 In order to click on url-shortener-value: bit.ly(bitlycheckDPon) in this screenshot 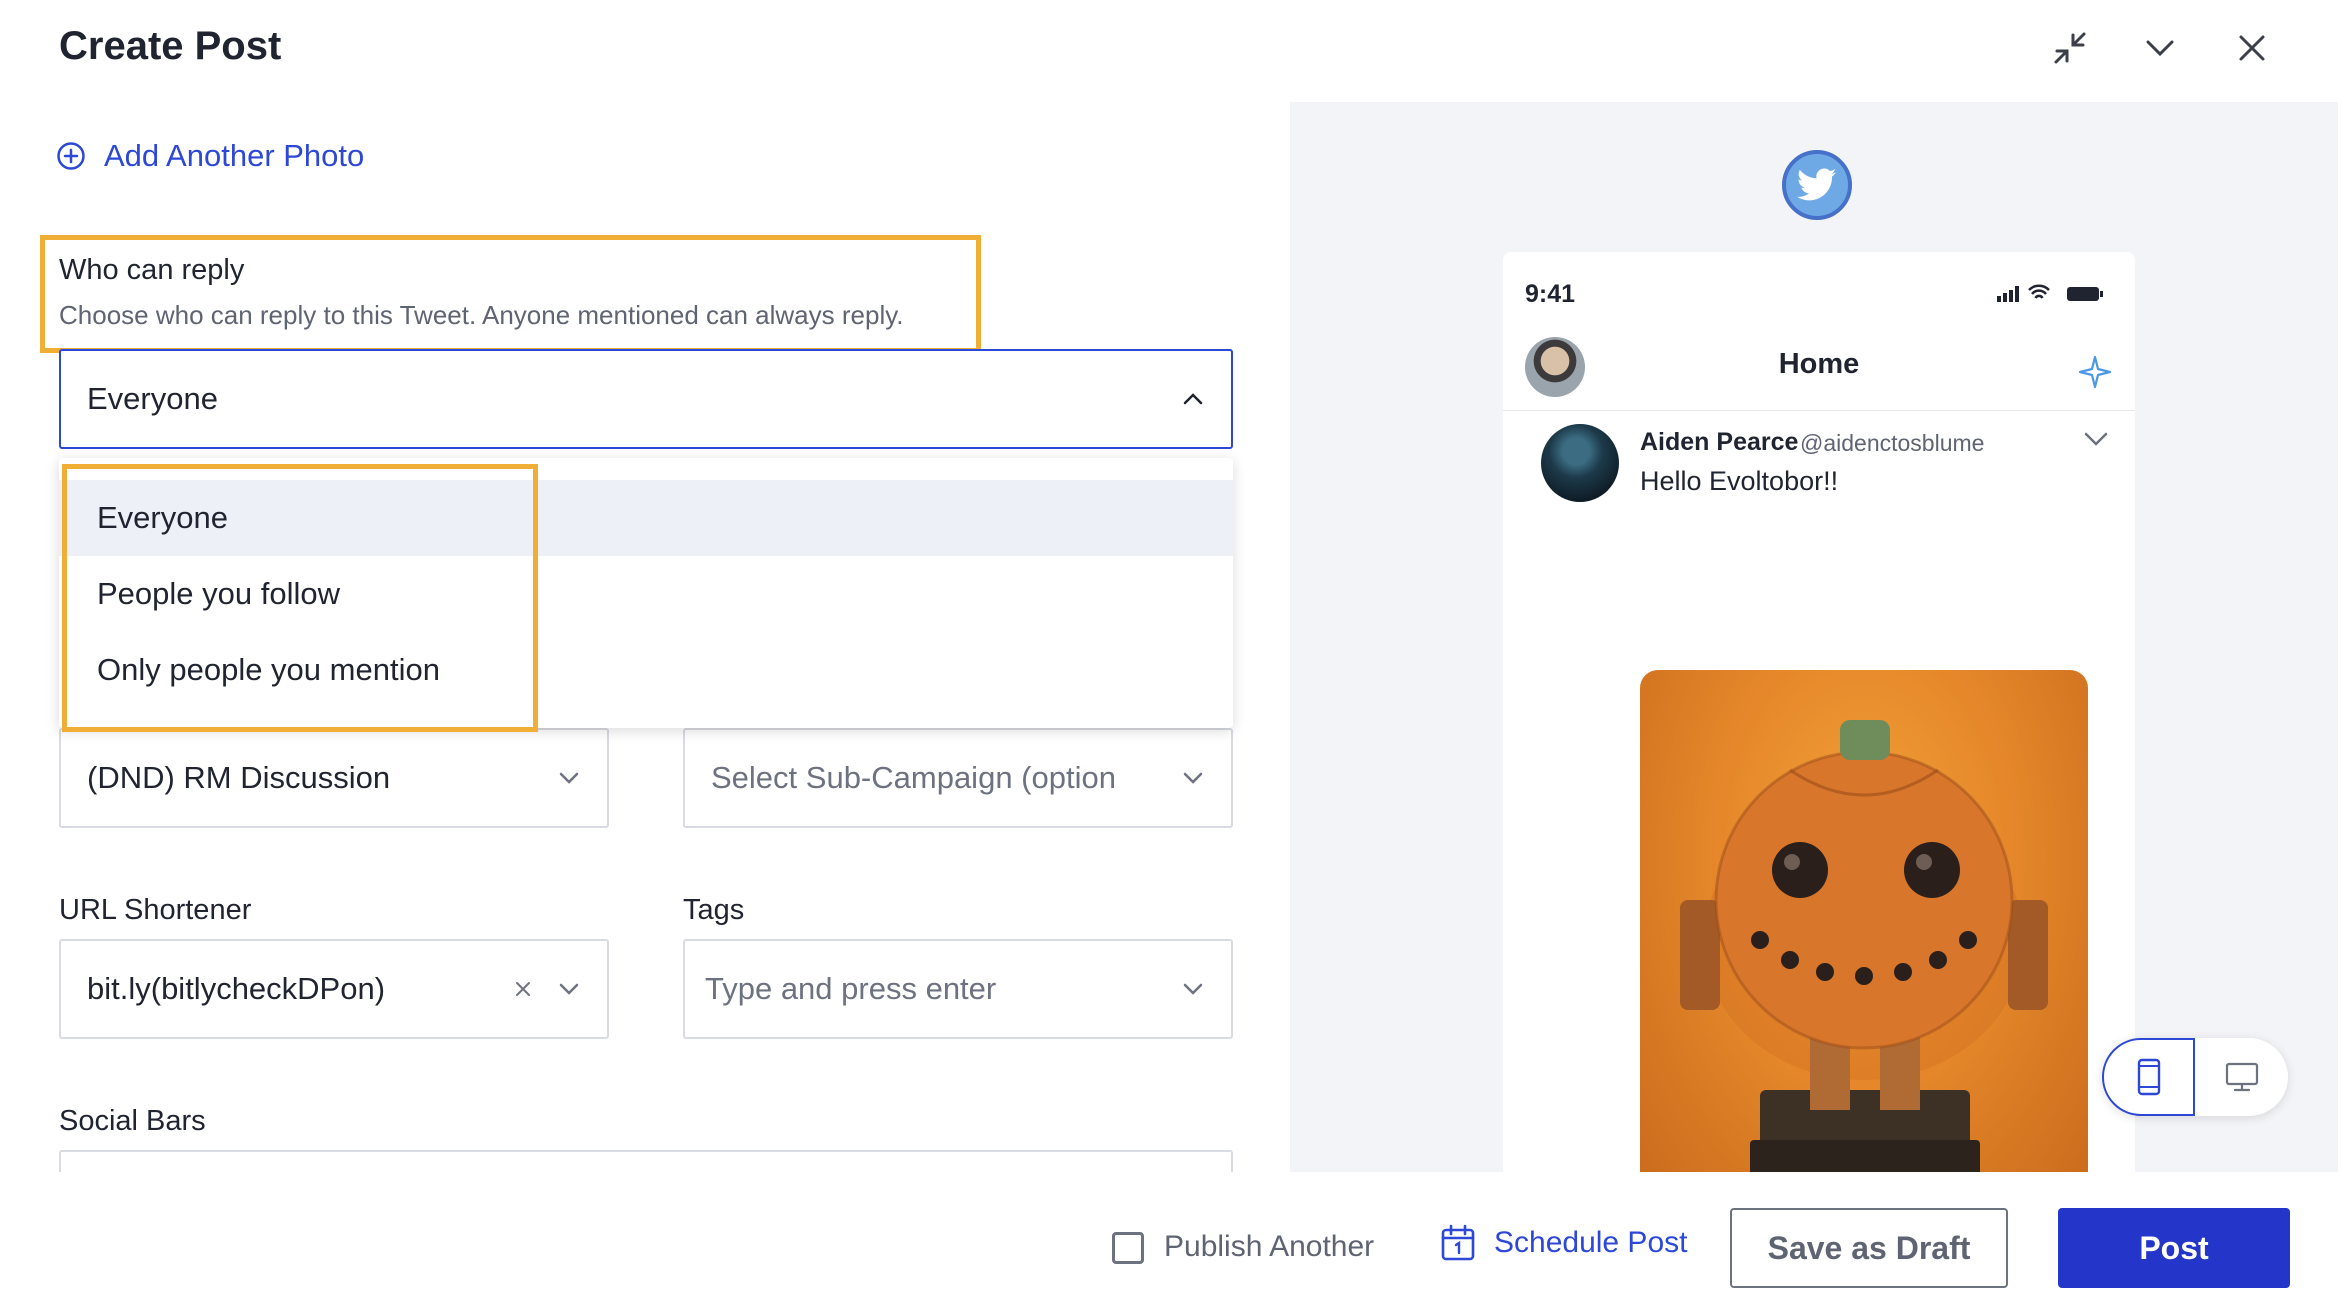, I will do `click(236, 988)`.